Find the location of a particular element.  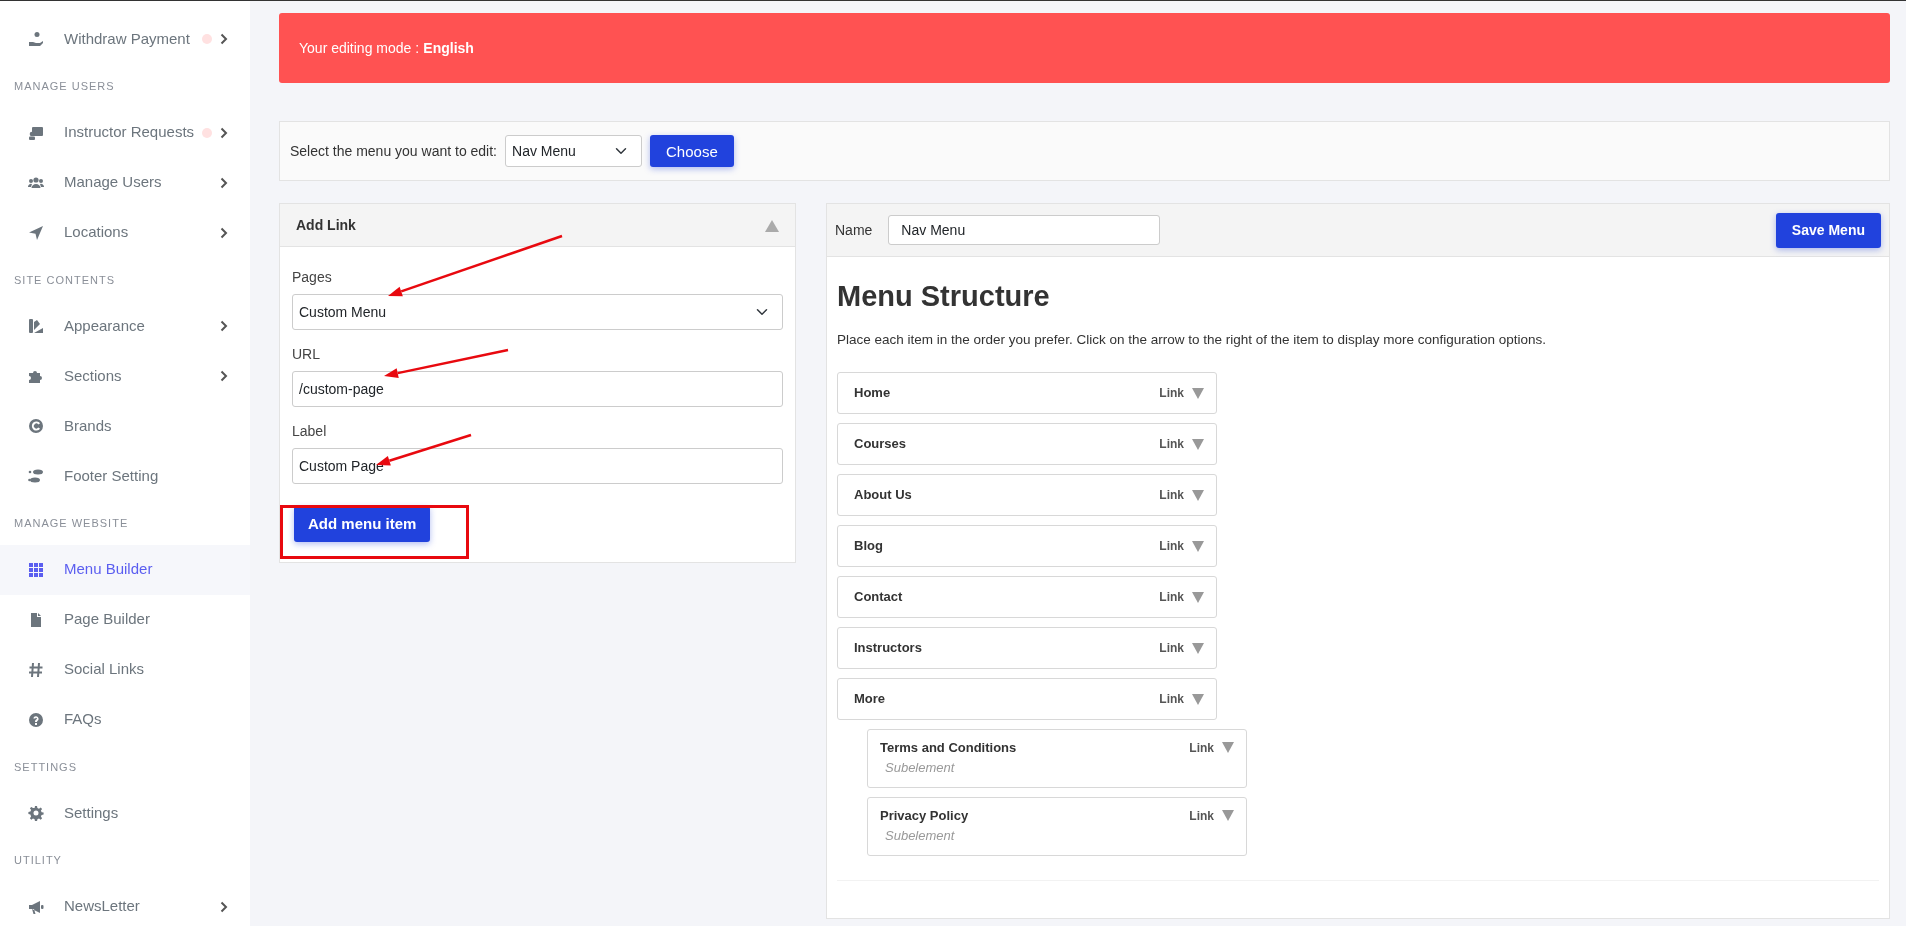

megaphone-icon is located at coordinates (36, 906).